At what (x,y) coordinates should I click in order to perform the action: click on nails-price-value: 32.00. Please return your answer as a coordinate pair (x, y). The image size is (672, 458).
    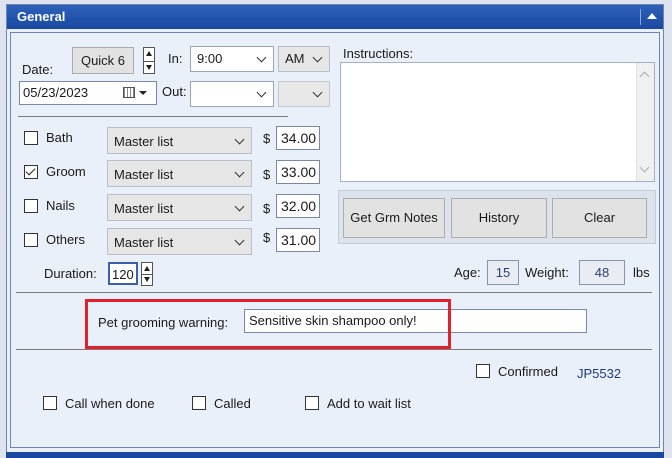
    Looking at the image, I should click on (299, 206).